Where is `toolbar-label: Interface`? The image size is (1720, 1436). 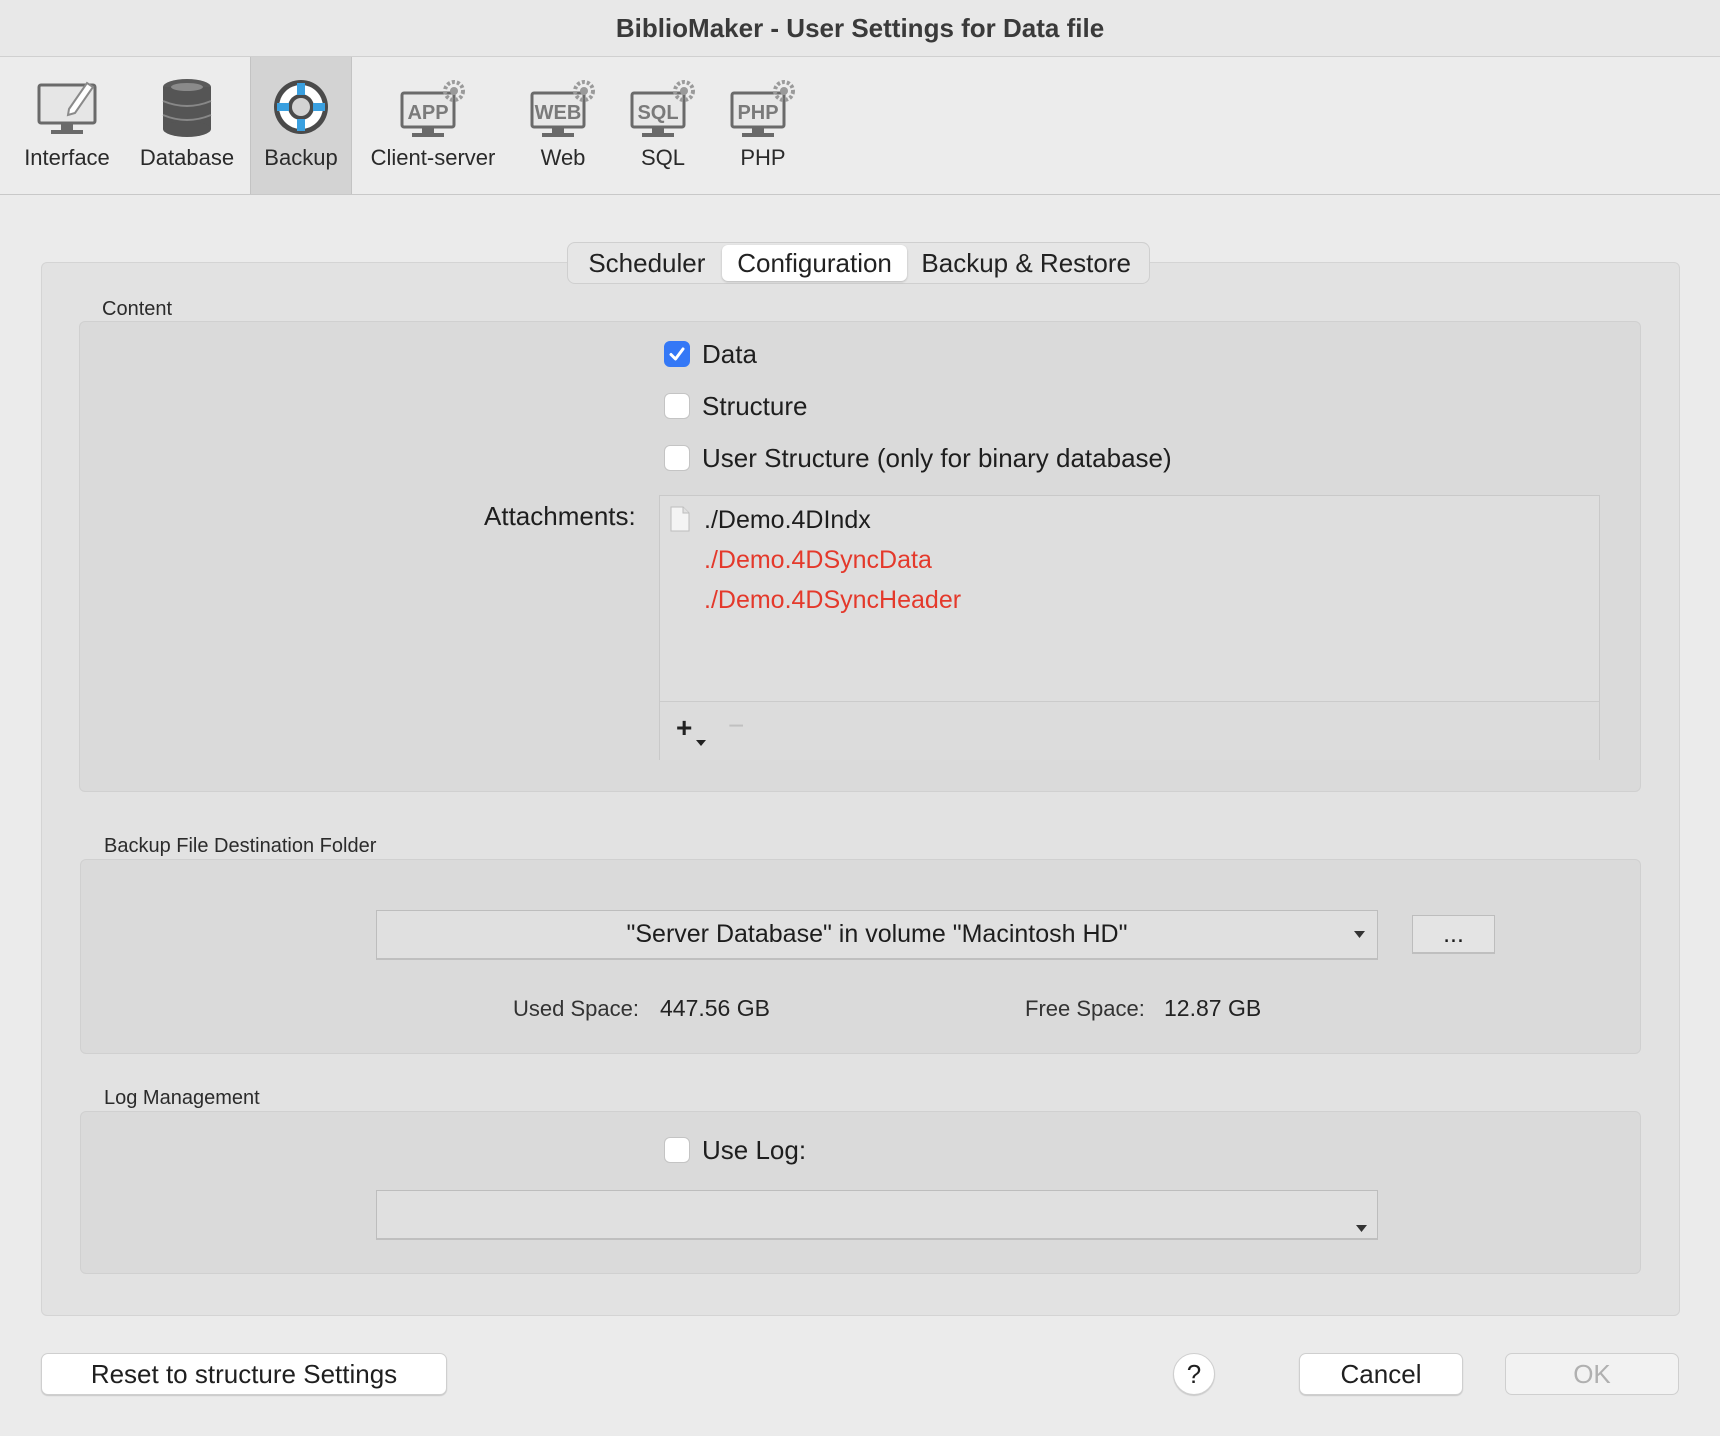 toolbar-label: Interface is located at coordinates (67, 157).